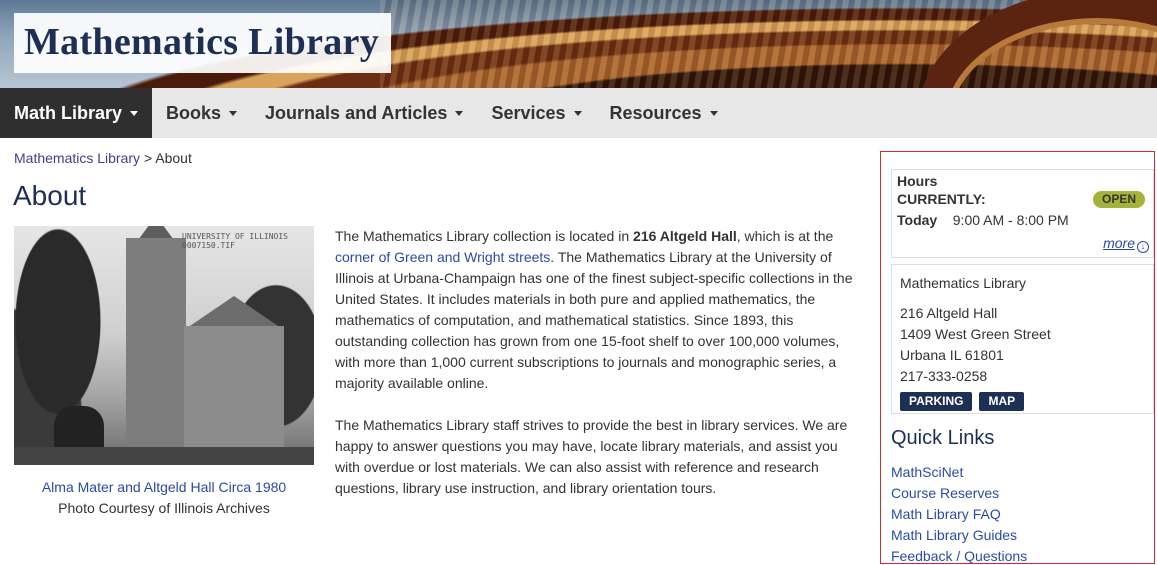 This screenshot has width=1157, height=565. I want to click on nav-item-math-library: Math Library, so click(76, 113).